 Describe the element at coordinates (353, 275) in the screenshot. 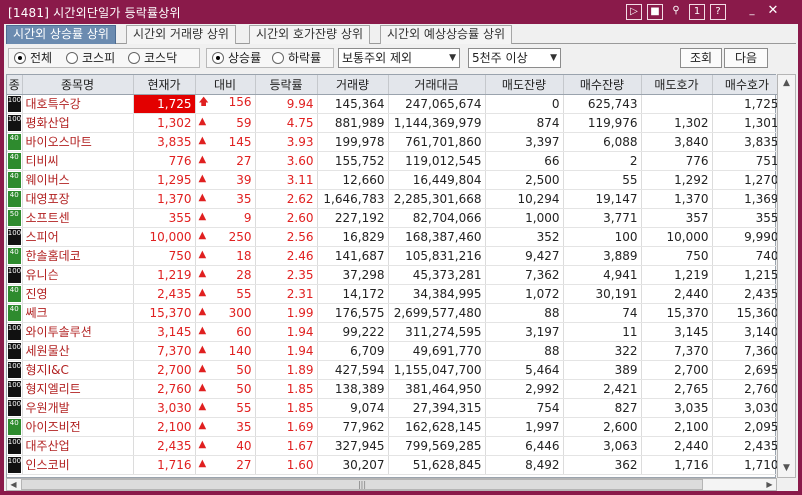

I see `volume: 37,298` at that location.